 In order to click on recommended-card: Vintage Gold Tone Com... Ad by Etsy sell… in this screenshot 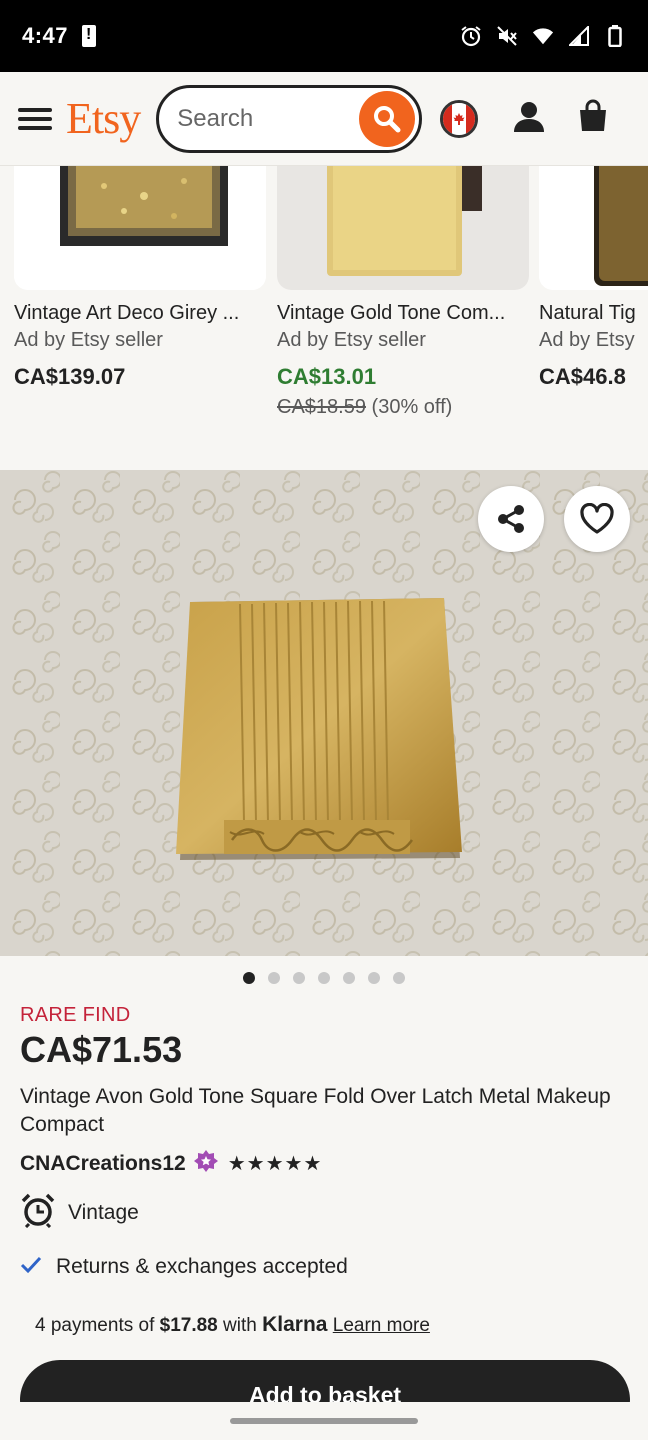, I will do `click(403, 292)`.